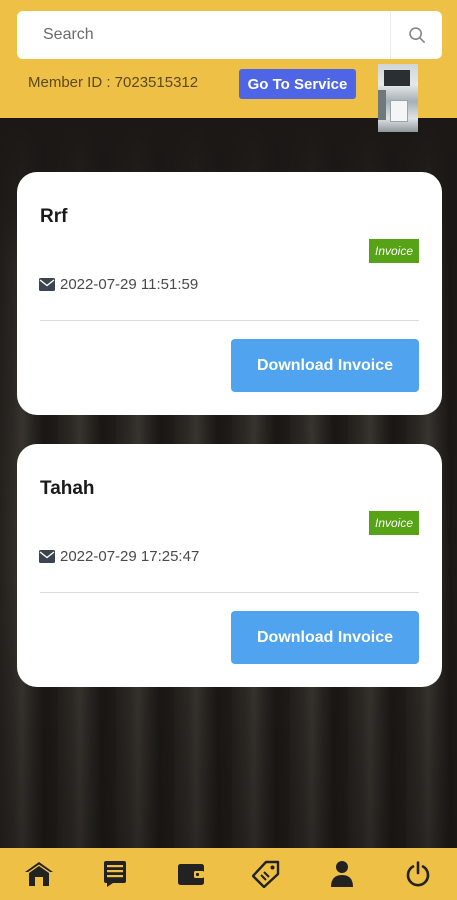  Describe the element at coordinates (129, 284) in the screenshot. I see `card-datetime: 2022-07-29 11:51:59` at that location.